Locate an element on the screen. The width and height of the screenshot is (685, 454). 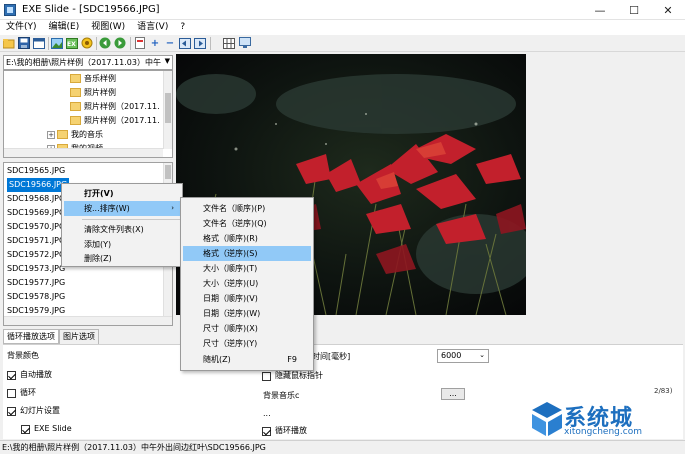
menu-bar: 文件(Y) 编辑(E) 视图(W) 语言(V) ? is located at coordinates (342, 27).